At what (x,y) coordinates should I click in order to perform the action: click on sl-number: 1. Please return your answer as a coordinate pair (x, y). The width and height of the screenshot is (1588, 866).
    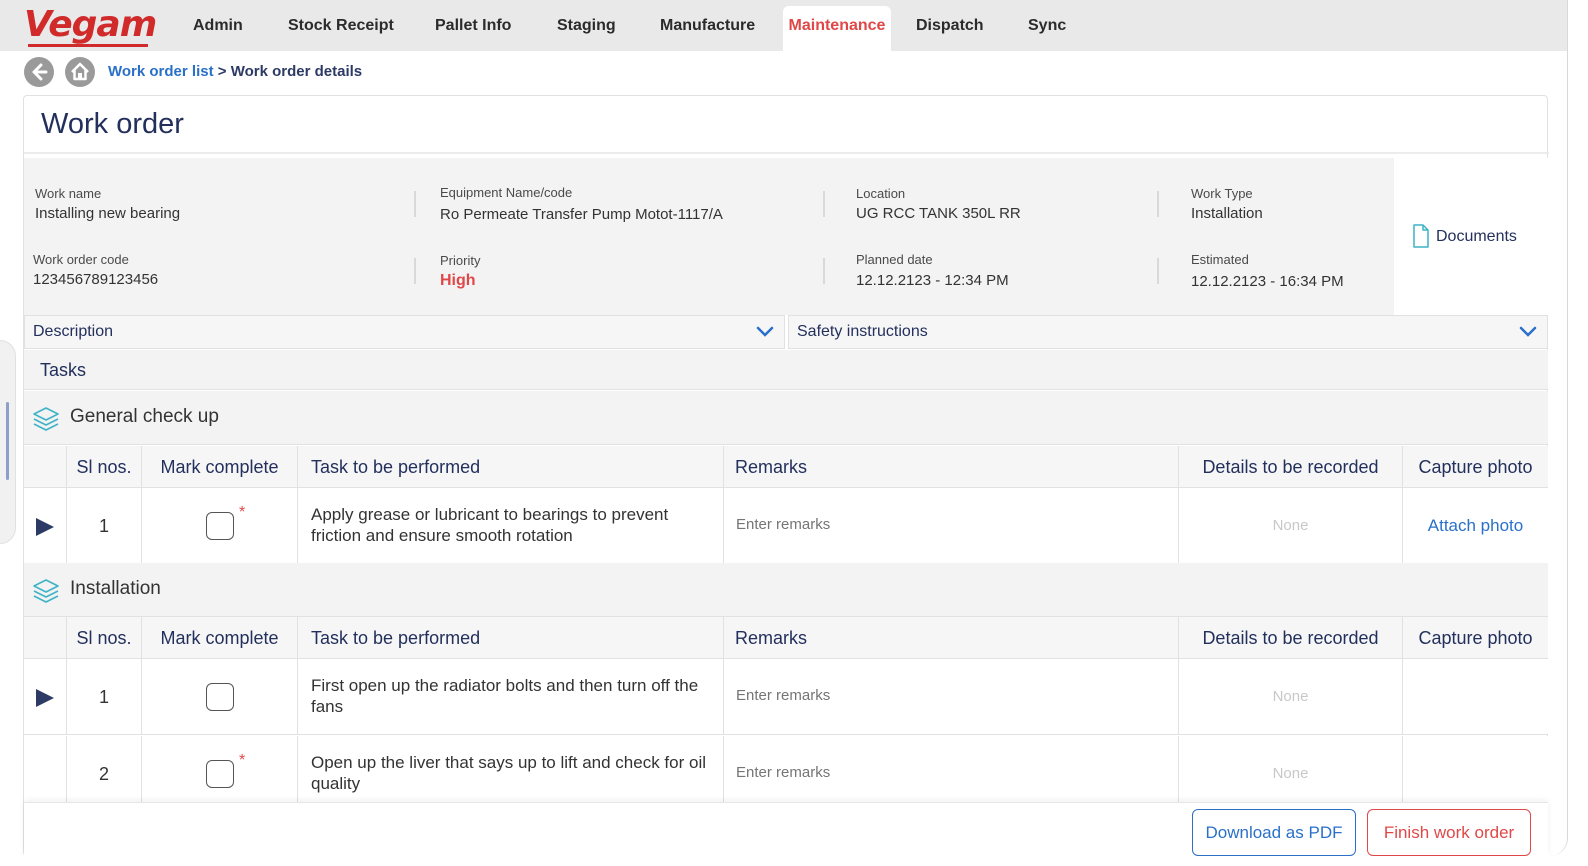
    Looking at the image, I should click on (103, 526).